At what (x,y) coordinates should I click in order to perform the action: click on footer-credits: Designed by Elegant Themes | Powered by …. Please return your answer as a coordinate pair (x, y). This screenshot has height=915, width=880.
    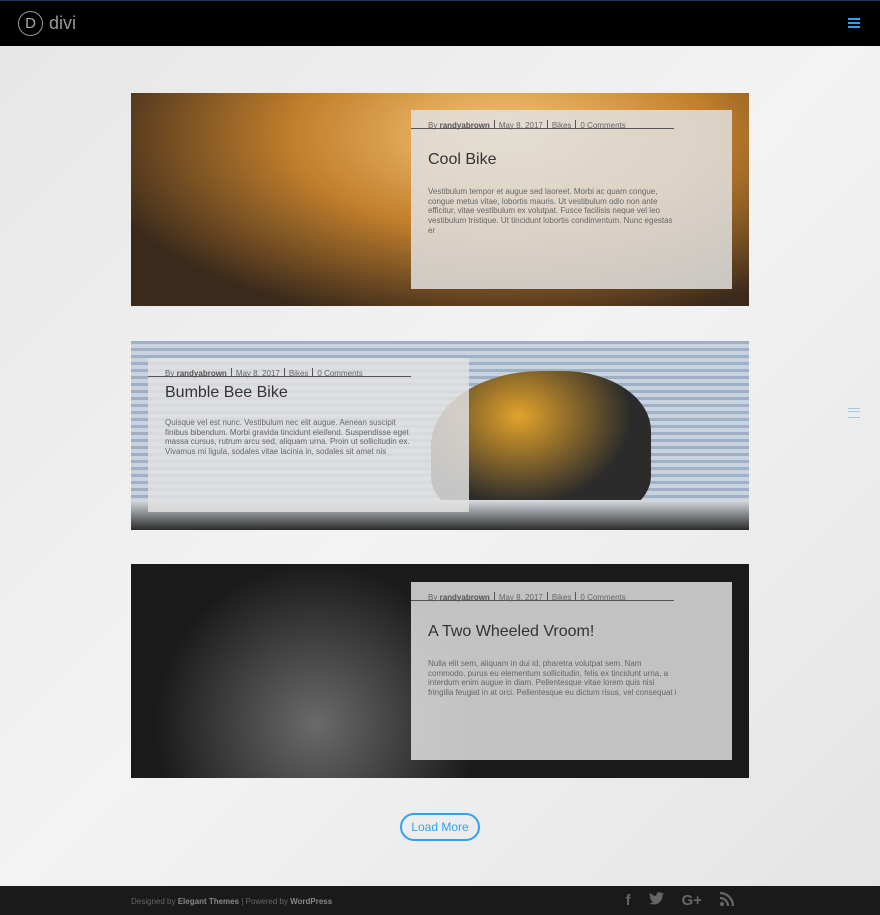
    Looking at the image, I should click on (231, 901).